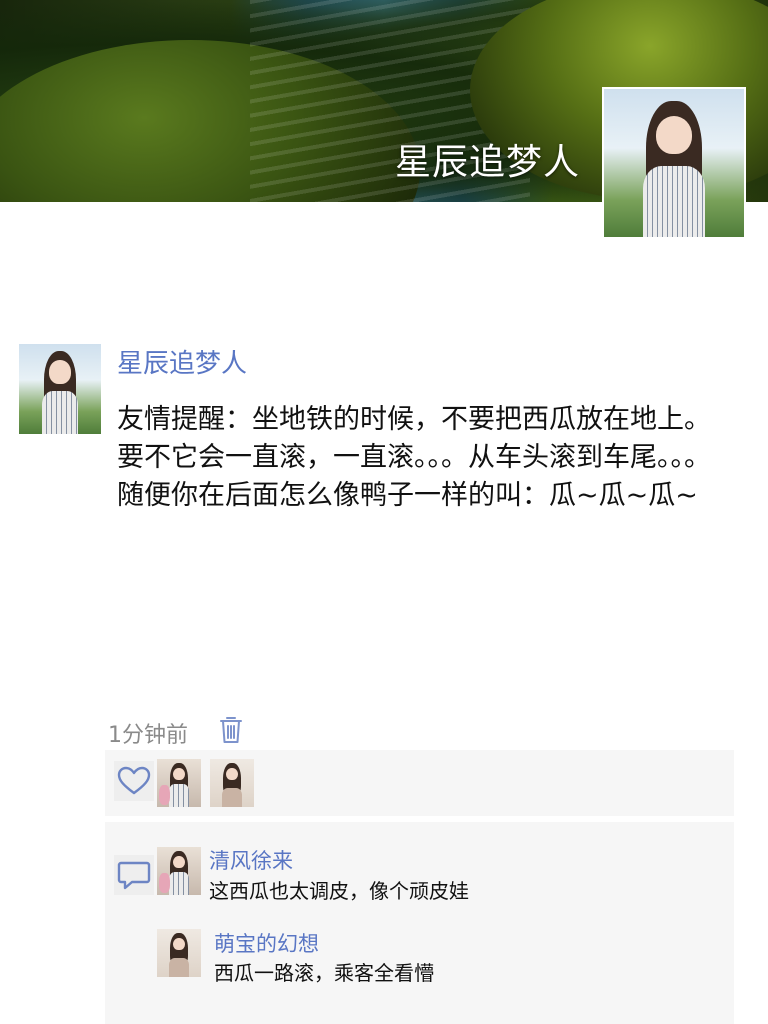 Image resolution: width=768 pixels, height=1024 pixels. What do you see at coordinates (182, 361) in the screenshot?
I see `post-author-name: 星辰追梦人` at bounding box center [182, 361].